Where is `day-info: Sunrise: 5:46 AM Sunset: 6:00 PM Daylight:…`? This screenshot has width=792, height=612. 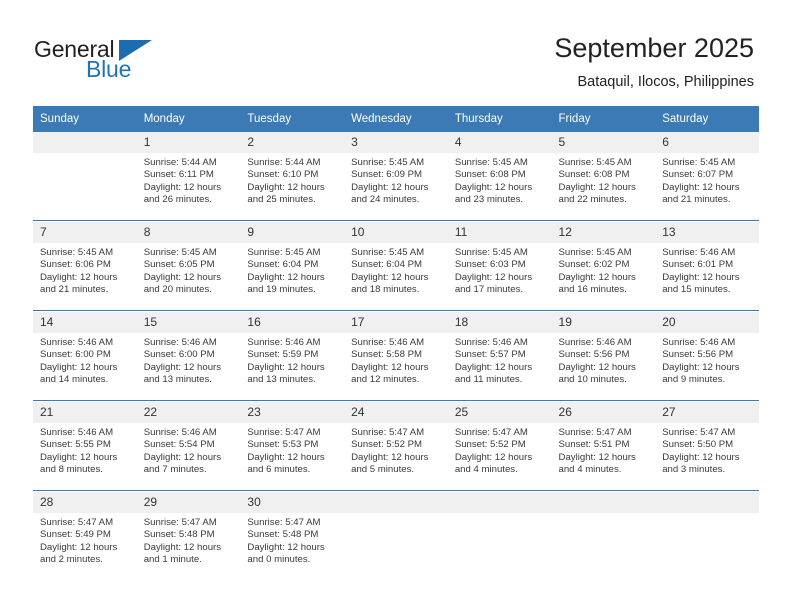 day-info: Sunrise: 5:46 AM Sunset: 6:00 PM Daylight:… is located at coordinates (189, 359).